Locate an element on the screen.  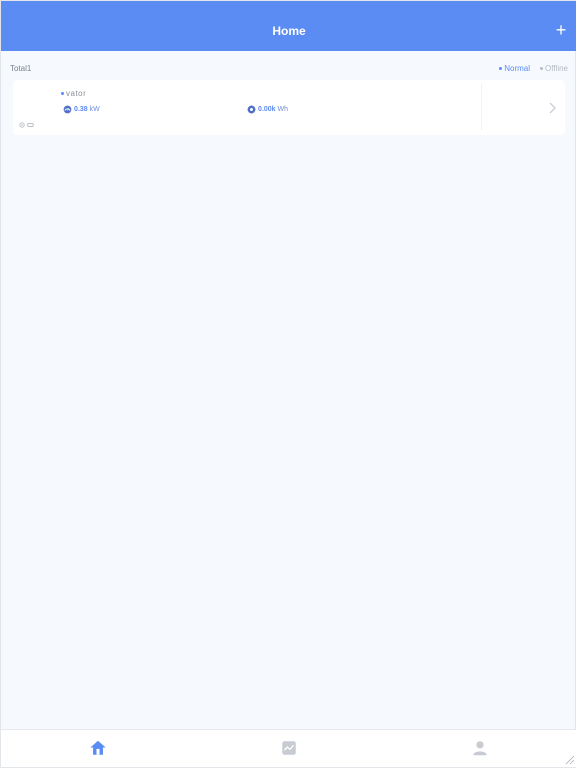
signal-icon is located at coordinates (22, 125).